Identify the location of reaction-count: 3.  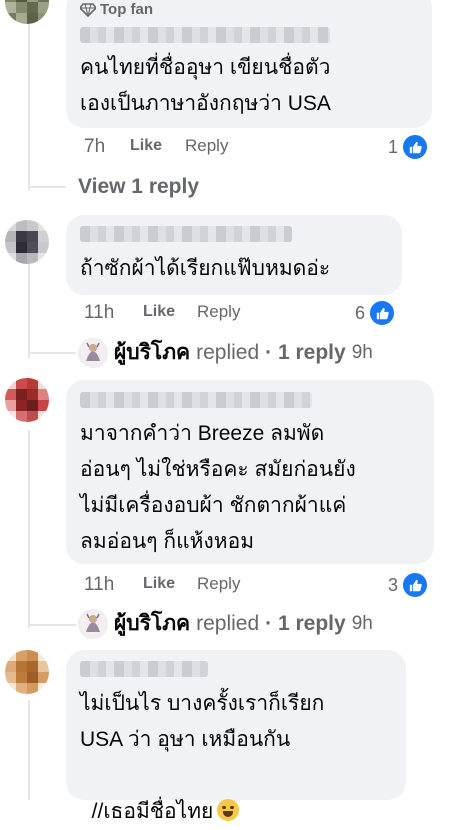
(409, 585).